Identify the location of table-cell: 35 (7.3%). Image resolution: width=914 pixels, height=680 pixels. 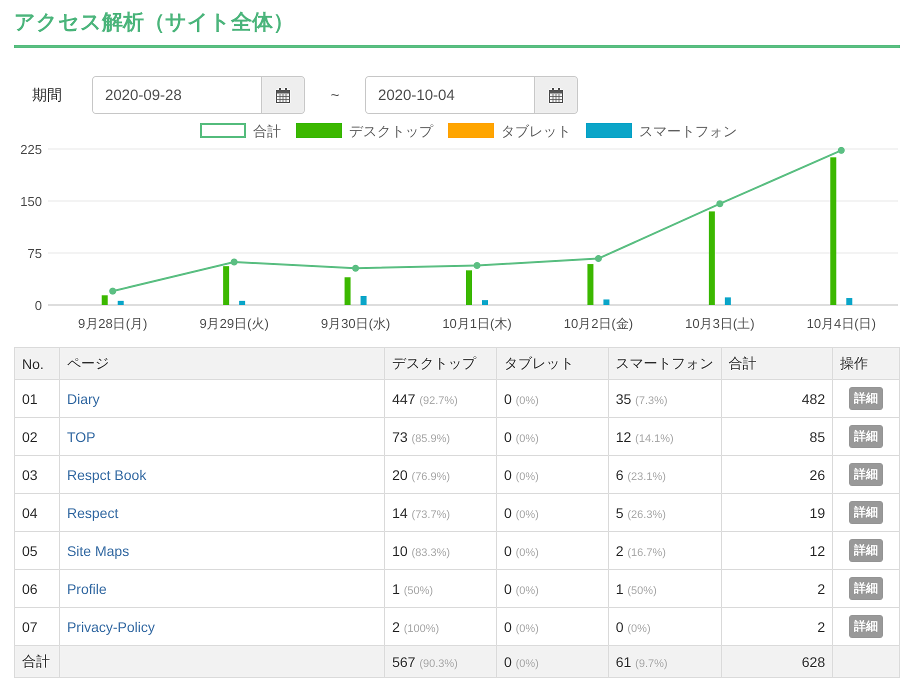
(665, 399).